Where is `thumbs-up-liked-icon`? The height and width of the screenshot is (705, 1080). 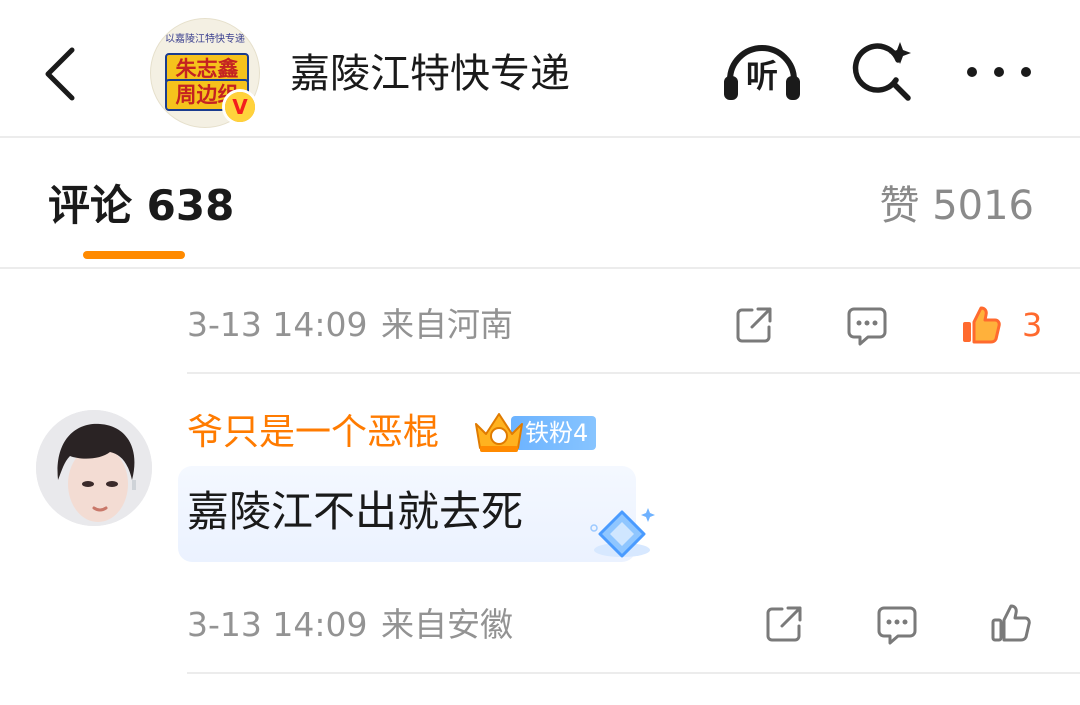
thumbs-up-liked-icon is located at coordinates (982, 325).